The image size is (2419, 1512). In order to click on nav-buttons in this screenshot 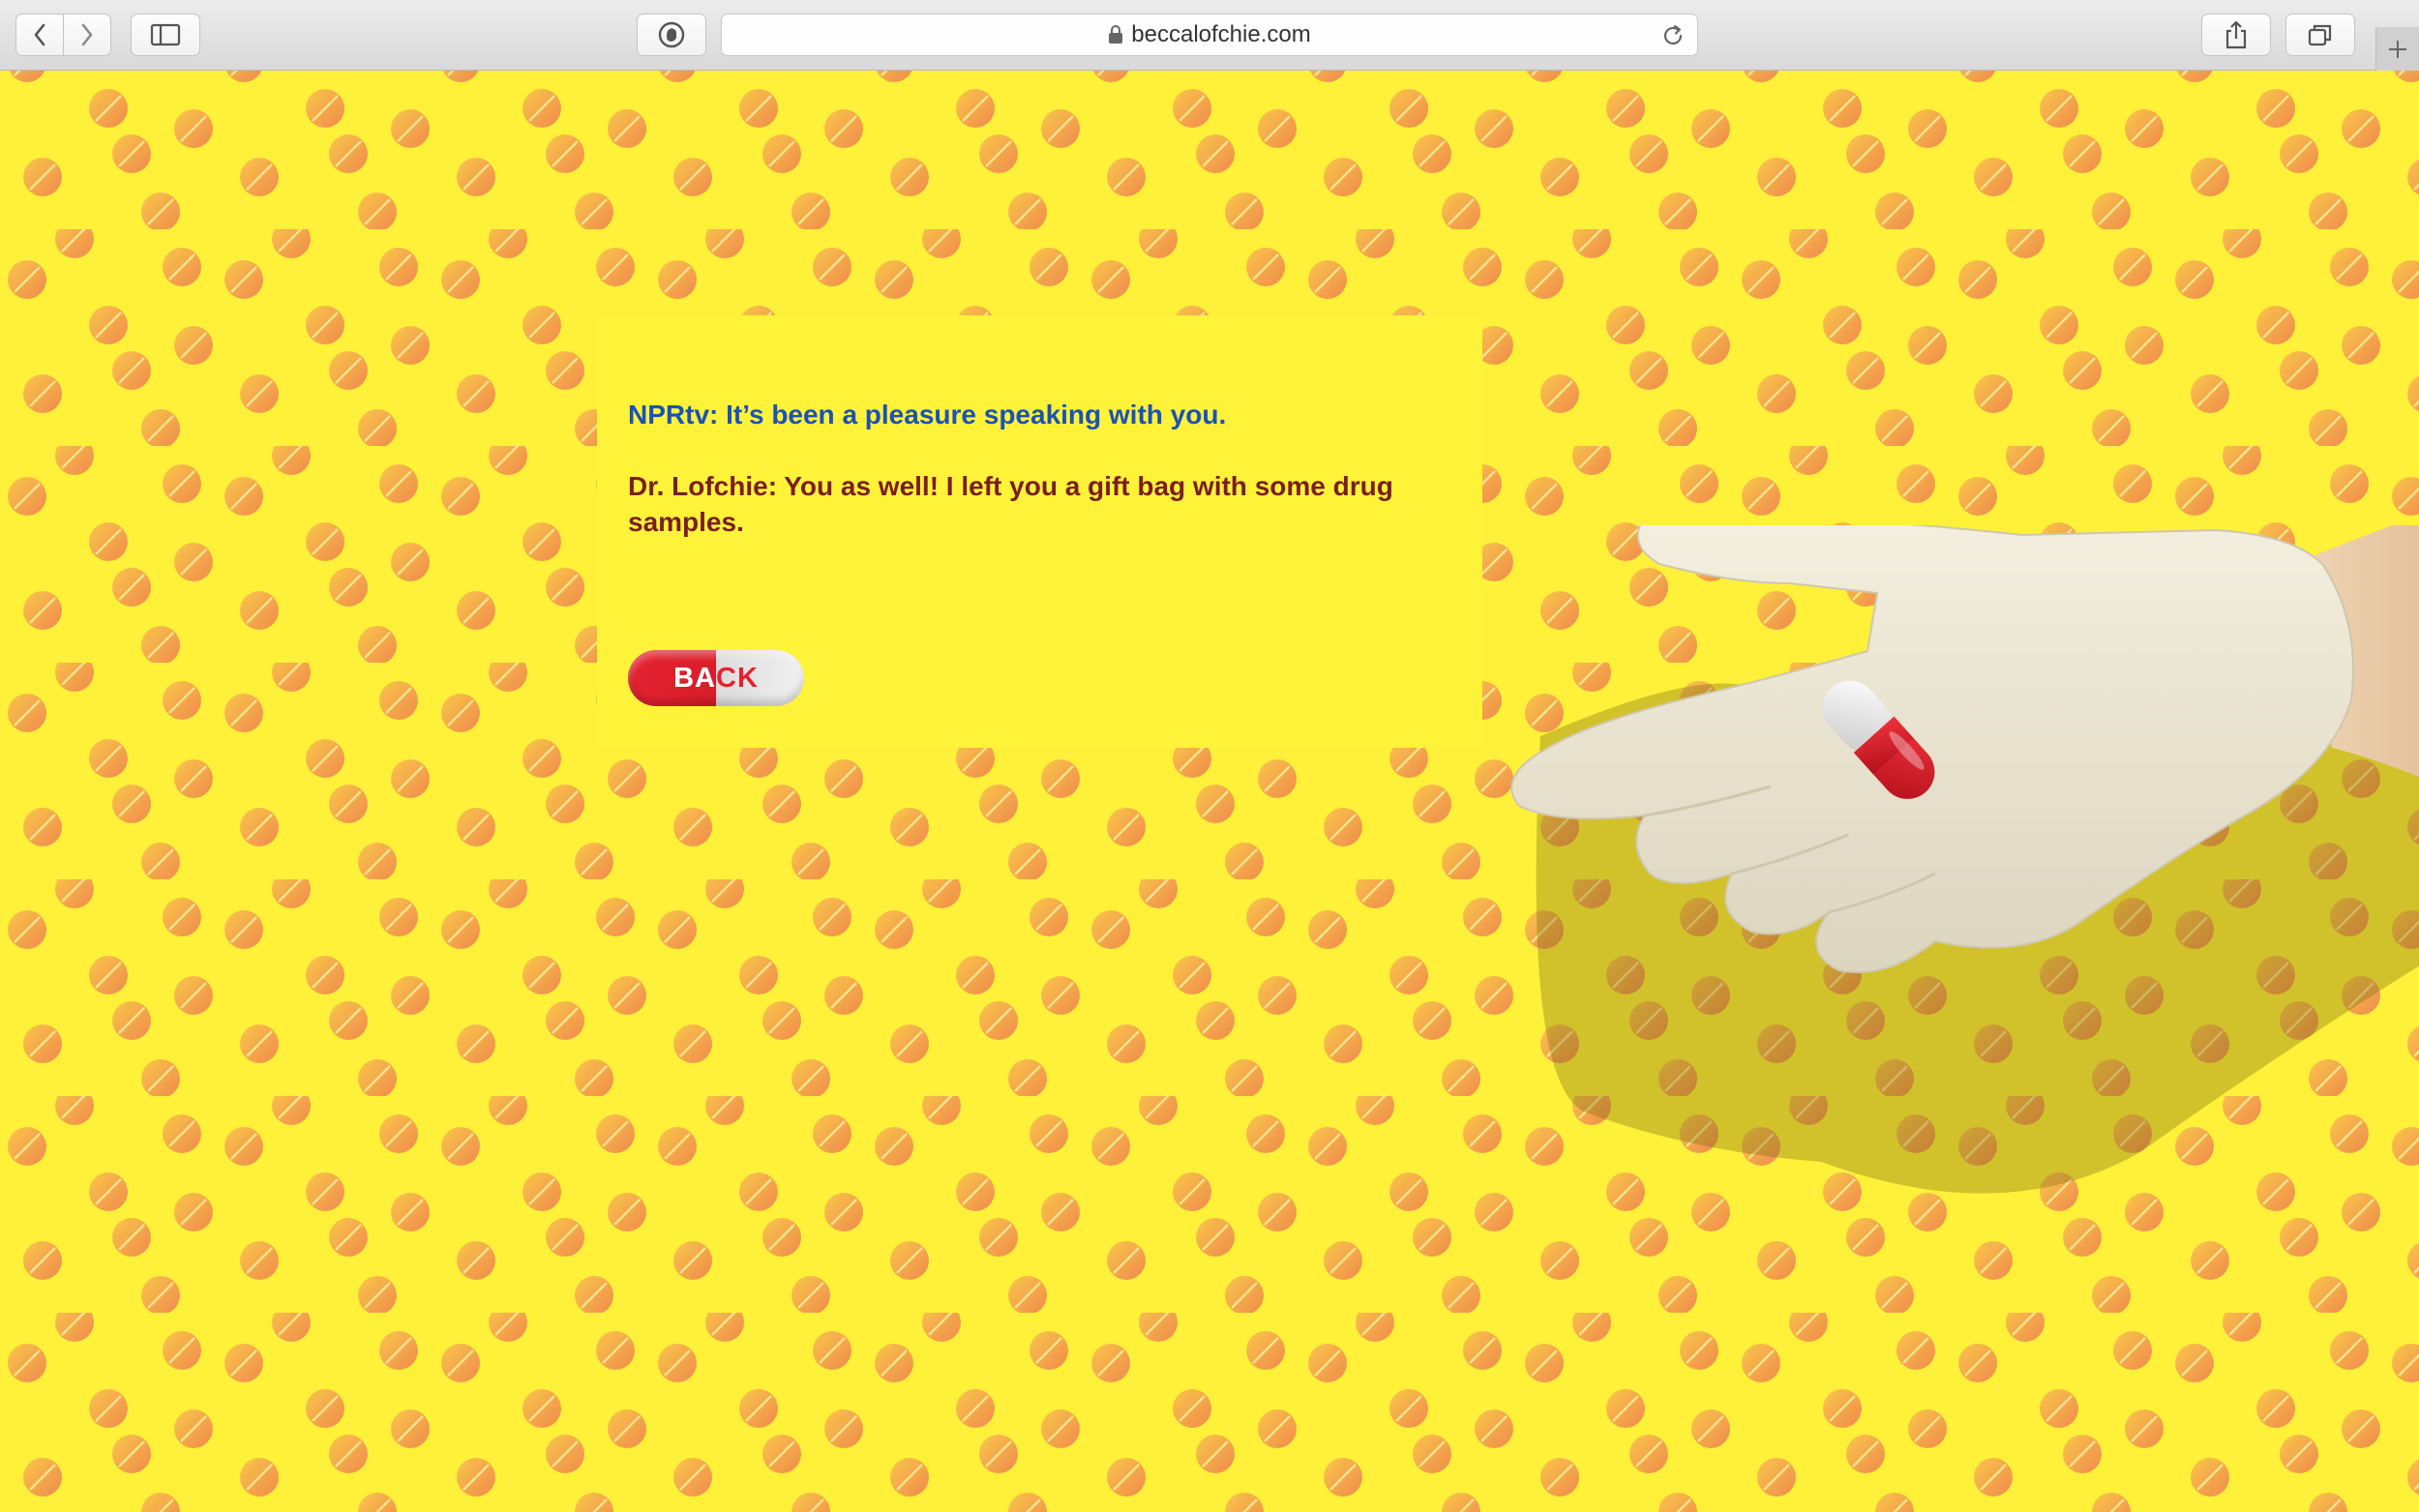, I will do `click(63, 35)`.